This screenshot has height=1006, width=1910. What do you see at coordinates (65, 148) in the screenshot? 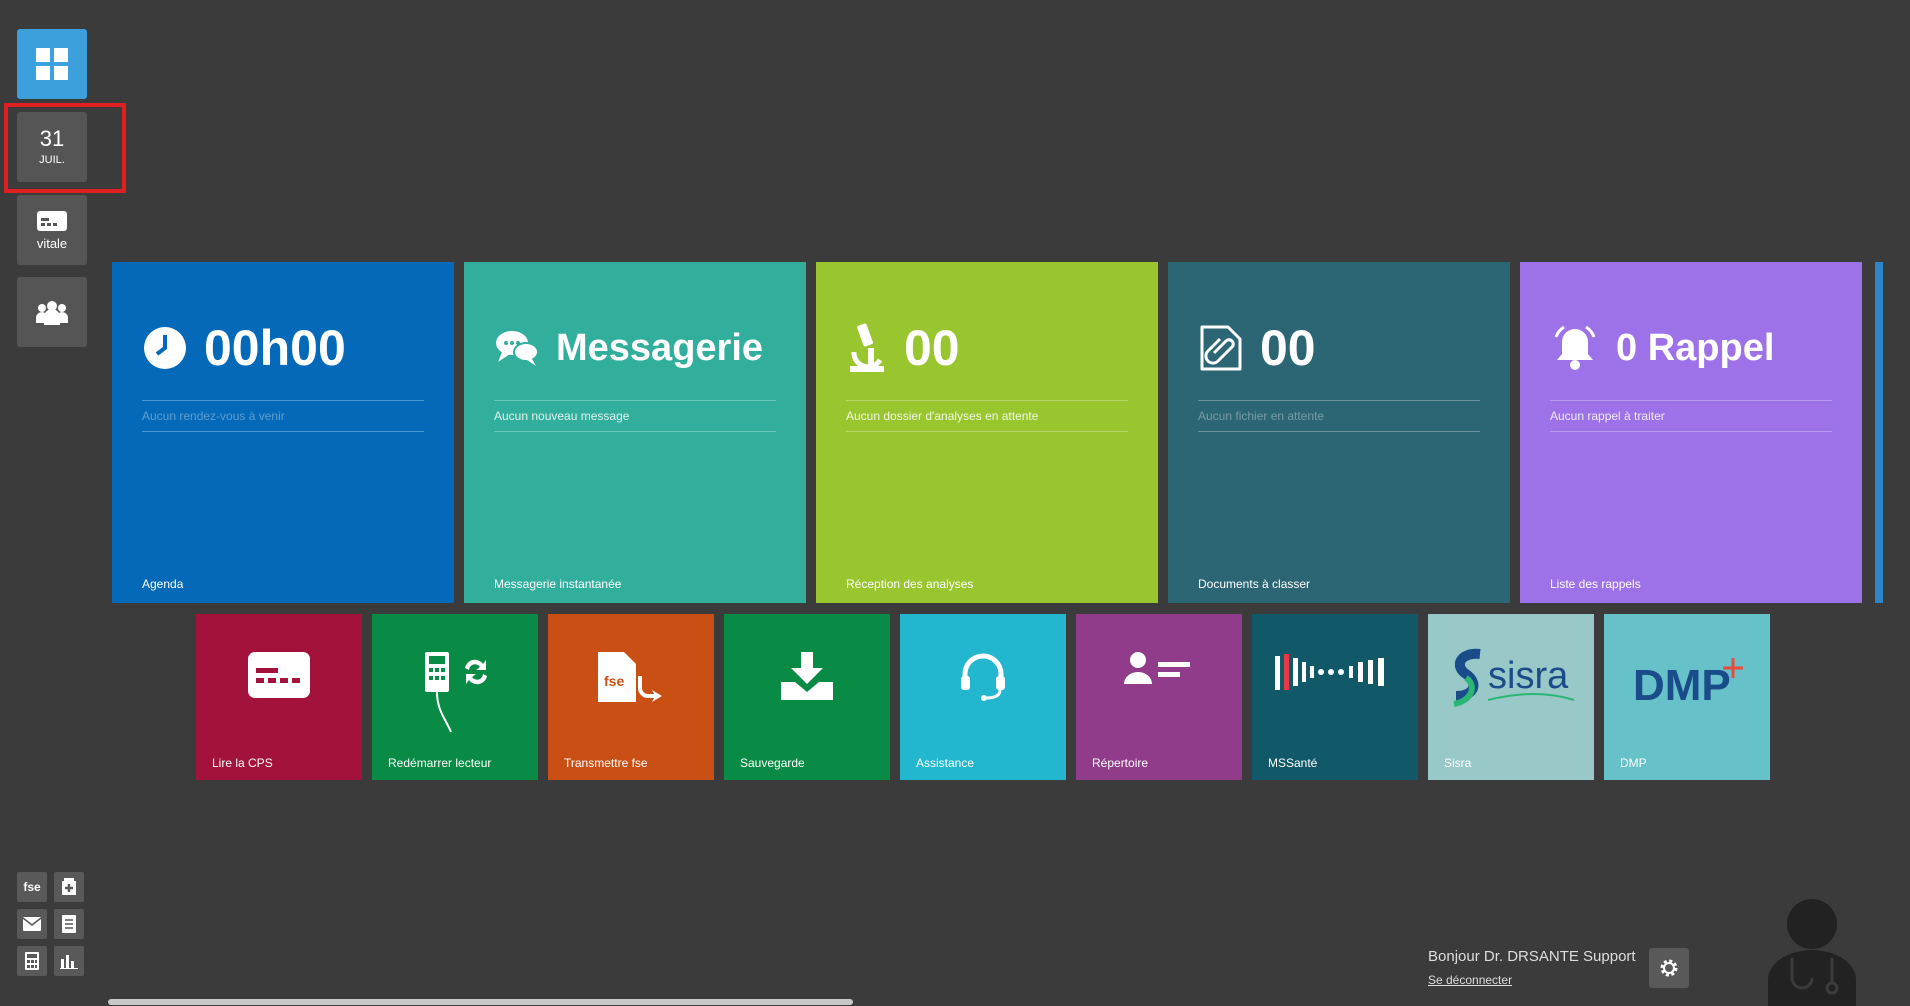
I see `highlight-box` at bounding box center [65, 148].